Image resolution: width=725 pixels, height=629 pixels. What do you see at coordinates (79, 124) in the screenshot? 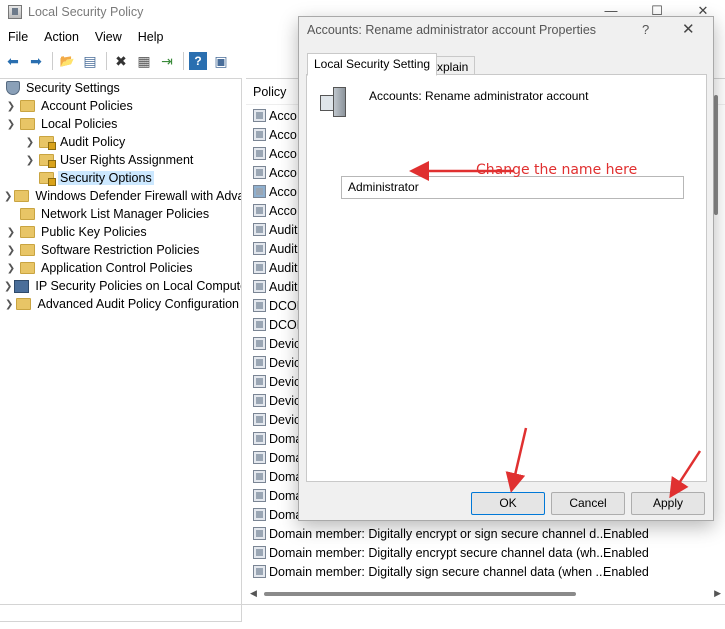
I see `tree-item-label: Local Policies` at bounding box center [79, 124].